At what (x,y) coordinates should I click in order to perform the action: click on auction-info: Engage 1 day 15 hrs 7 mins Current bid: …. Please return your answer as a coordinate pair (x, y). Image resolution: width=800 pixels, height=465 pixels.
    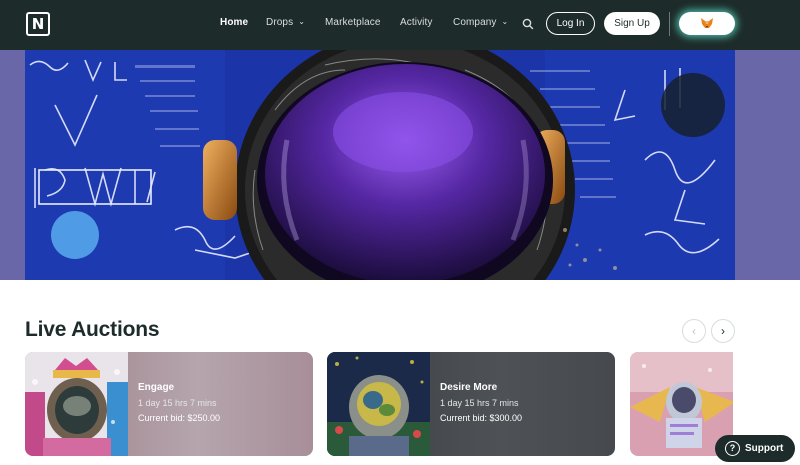
    Looking at the image, I should click on (220, 404).